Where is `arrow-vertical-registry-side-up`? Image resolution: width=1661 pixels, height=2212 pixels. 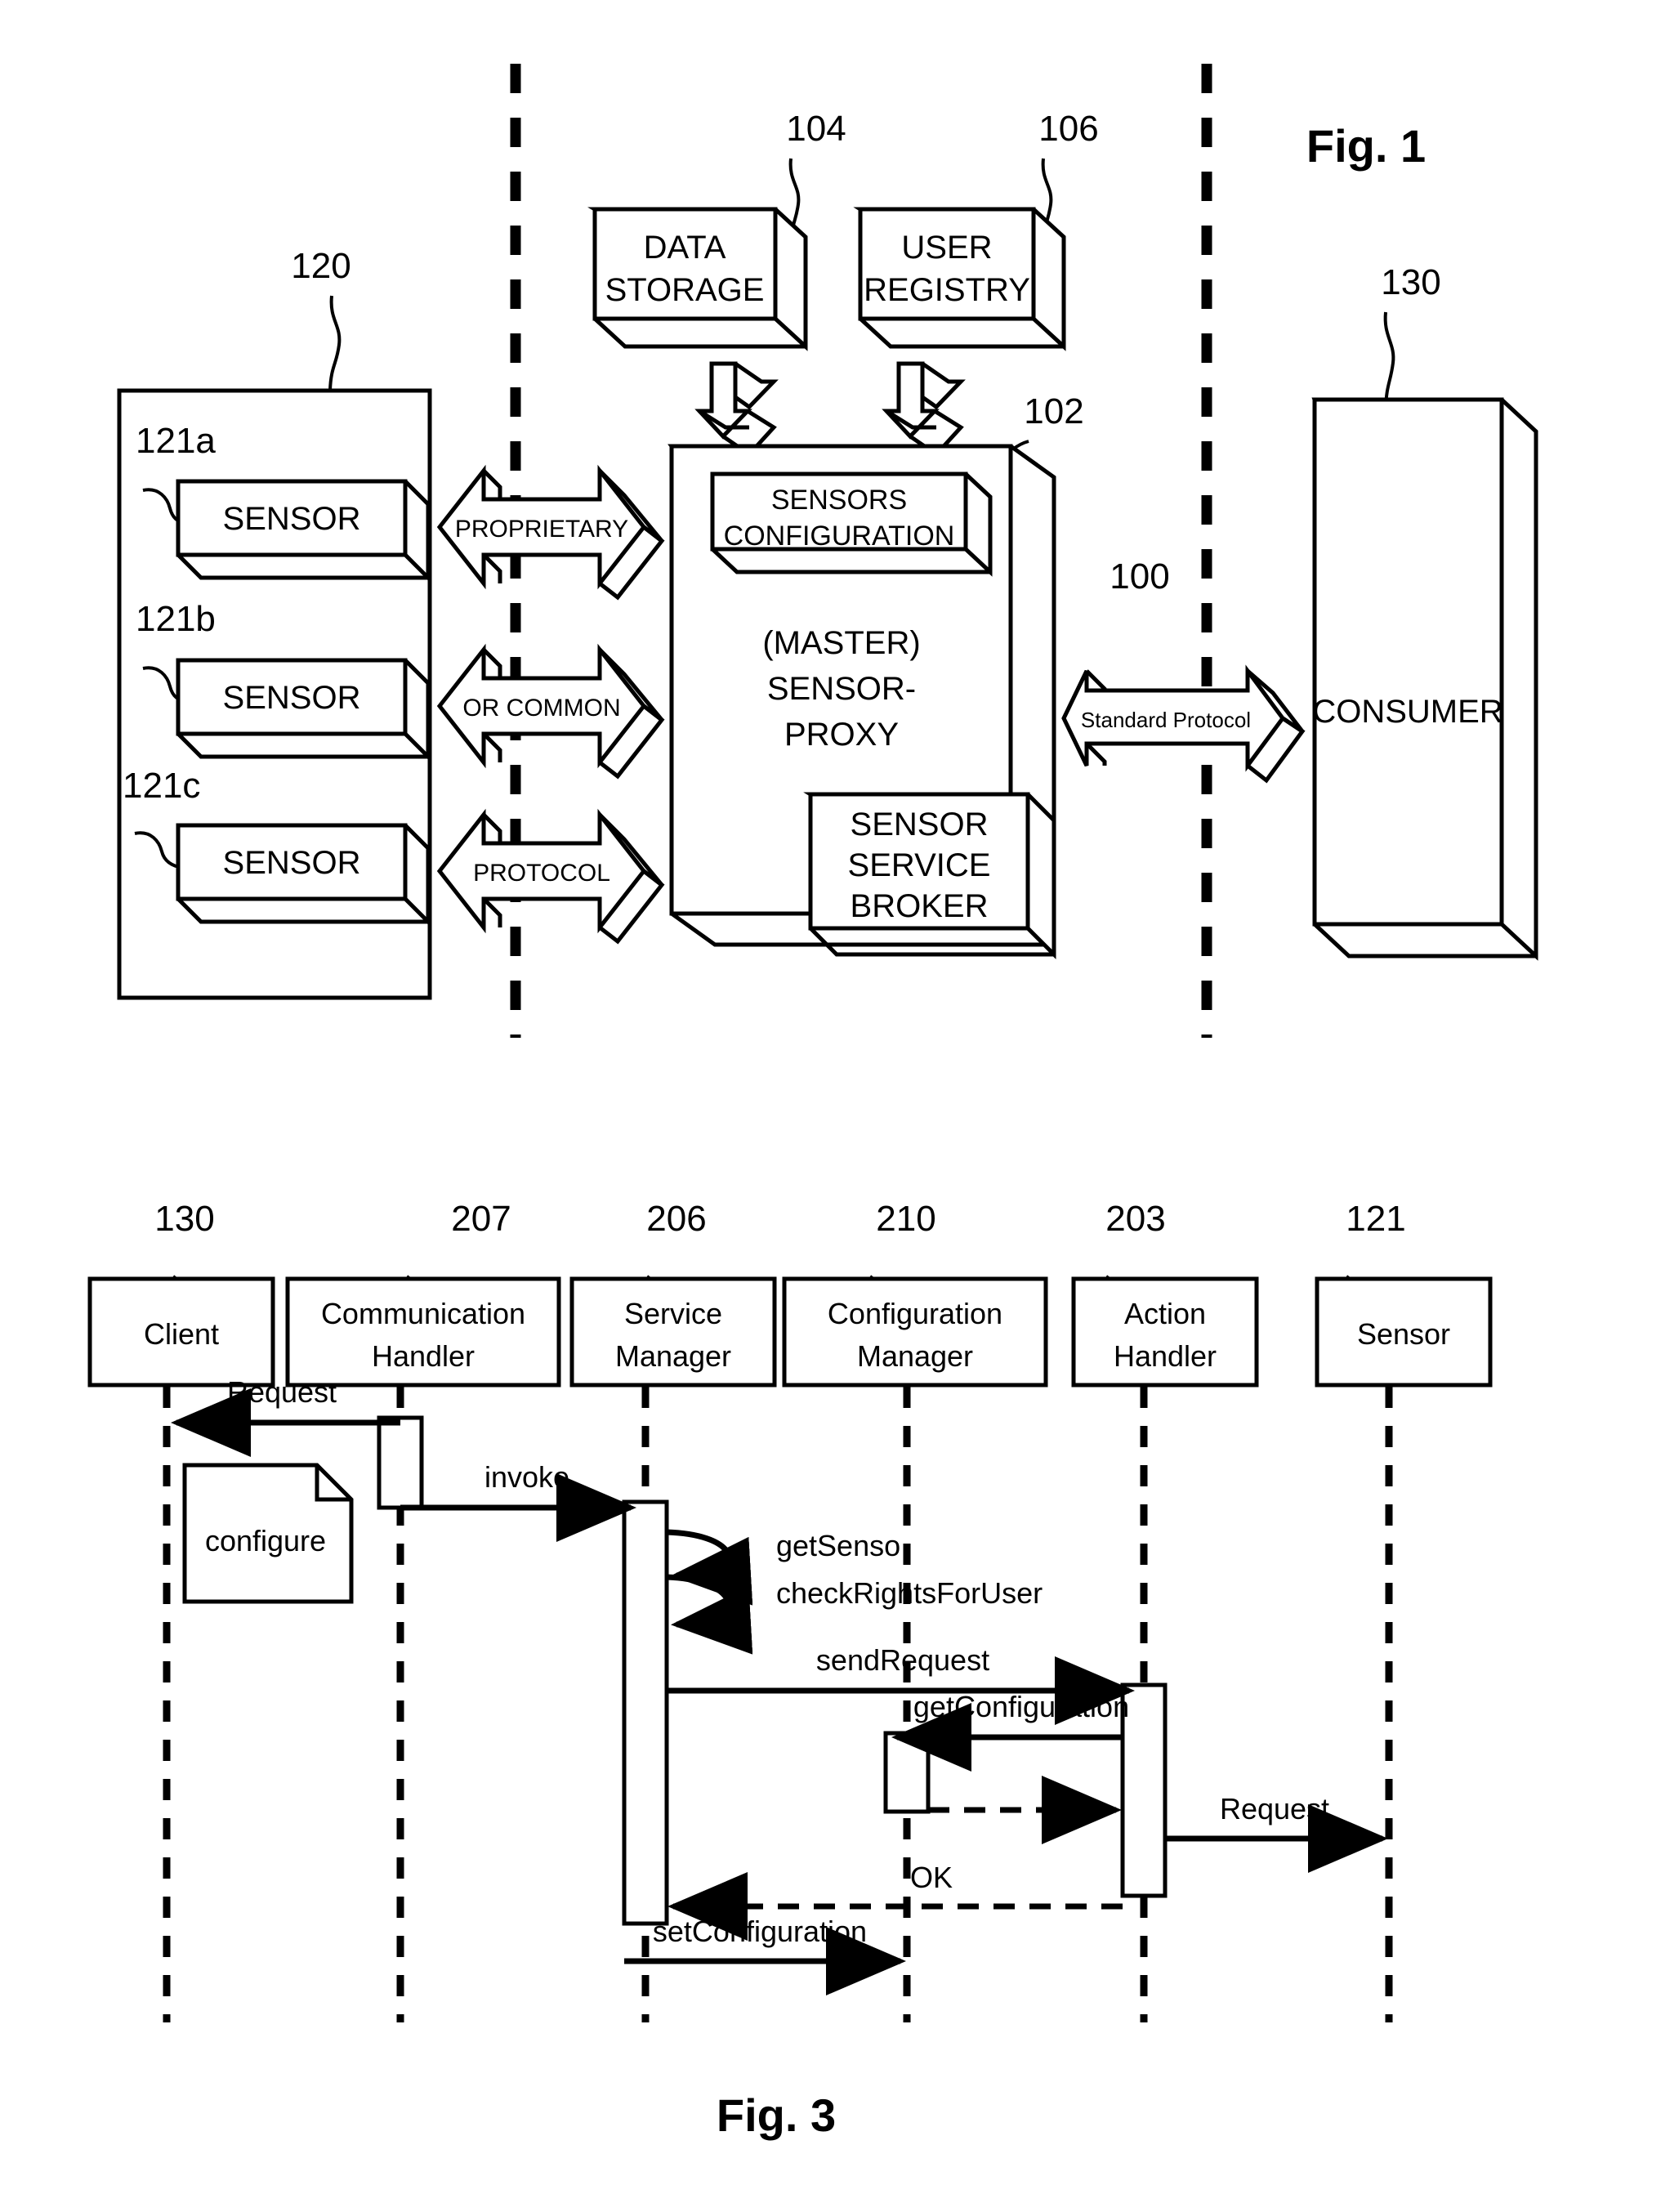
arrow-vertical-registry-side-up is located at coordinates (943, 385).